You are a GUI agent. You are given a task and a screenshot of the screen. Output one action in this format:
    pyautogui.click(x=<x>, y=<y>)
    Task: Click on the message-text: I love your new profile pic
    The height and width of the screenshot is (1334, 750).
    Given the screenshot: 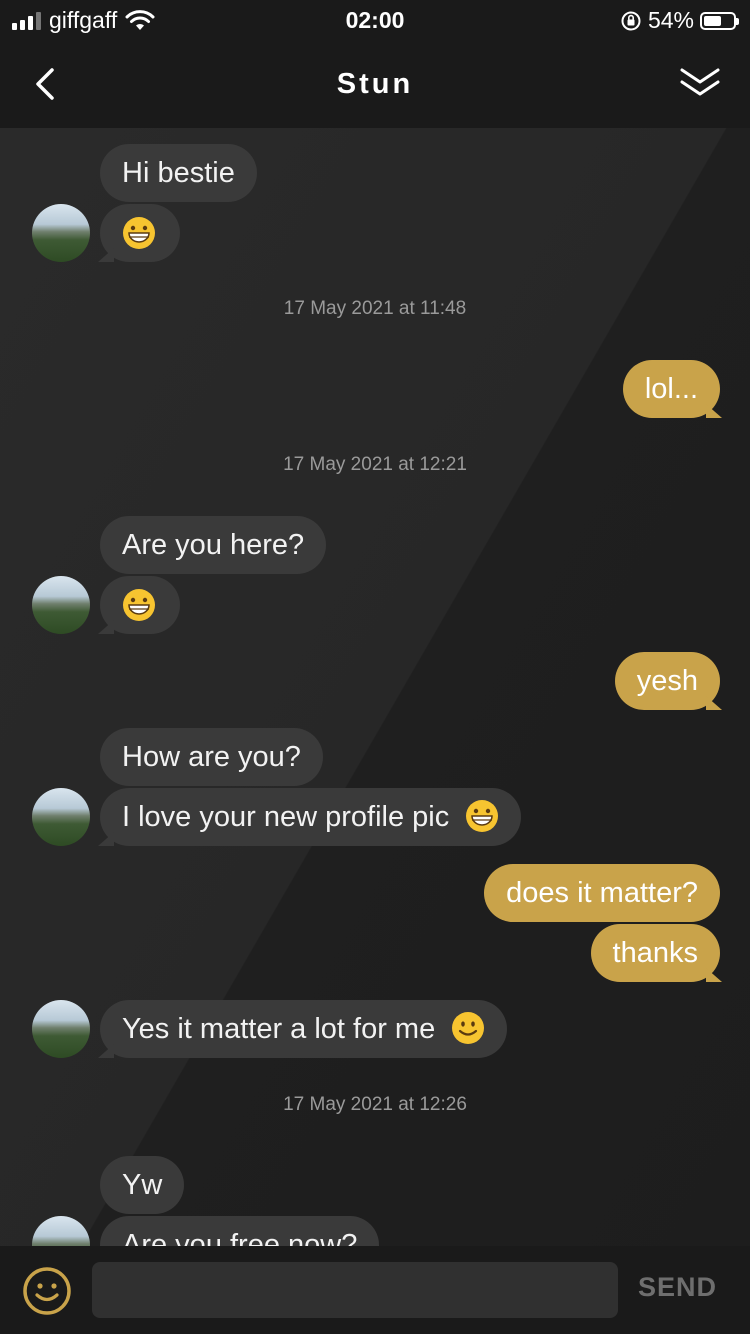 What is the action you would take?
    pyautogui.click(x=286, y=817)
    